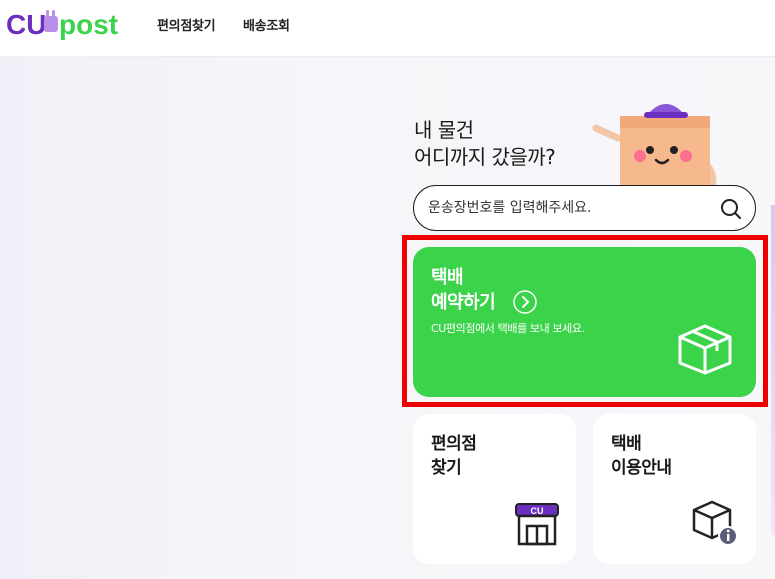 This screenshot has height=579, width=775. What do you see at coordinates (585, 321) in the screenshot?
I see `selection-highlight` at bounding box center [585, 321].